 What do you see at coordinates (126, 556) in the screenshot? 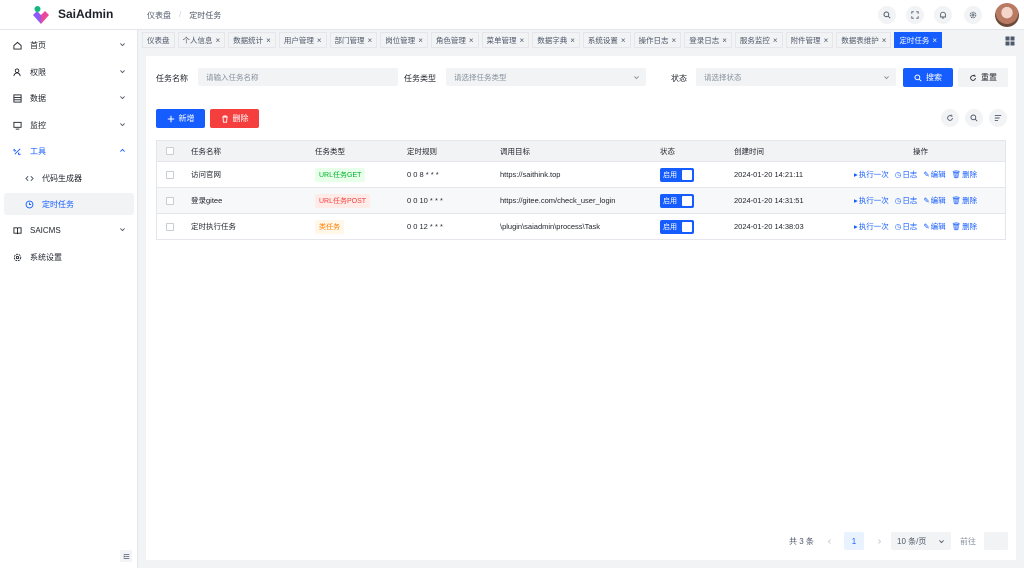
I see `sidebar-collapse-button` at bounding box center [126, 556].